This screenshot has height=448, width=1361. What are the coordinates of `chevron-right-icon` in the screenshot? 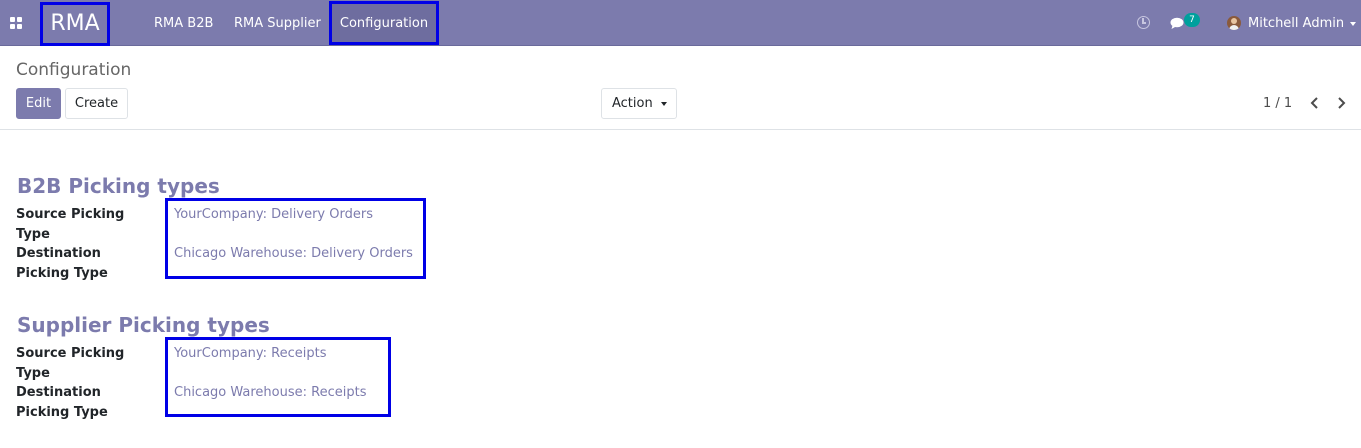 It's located at (1341, 103).